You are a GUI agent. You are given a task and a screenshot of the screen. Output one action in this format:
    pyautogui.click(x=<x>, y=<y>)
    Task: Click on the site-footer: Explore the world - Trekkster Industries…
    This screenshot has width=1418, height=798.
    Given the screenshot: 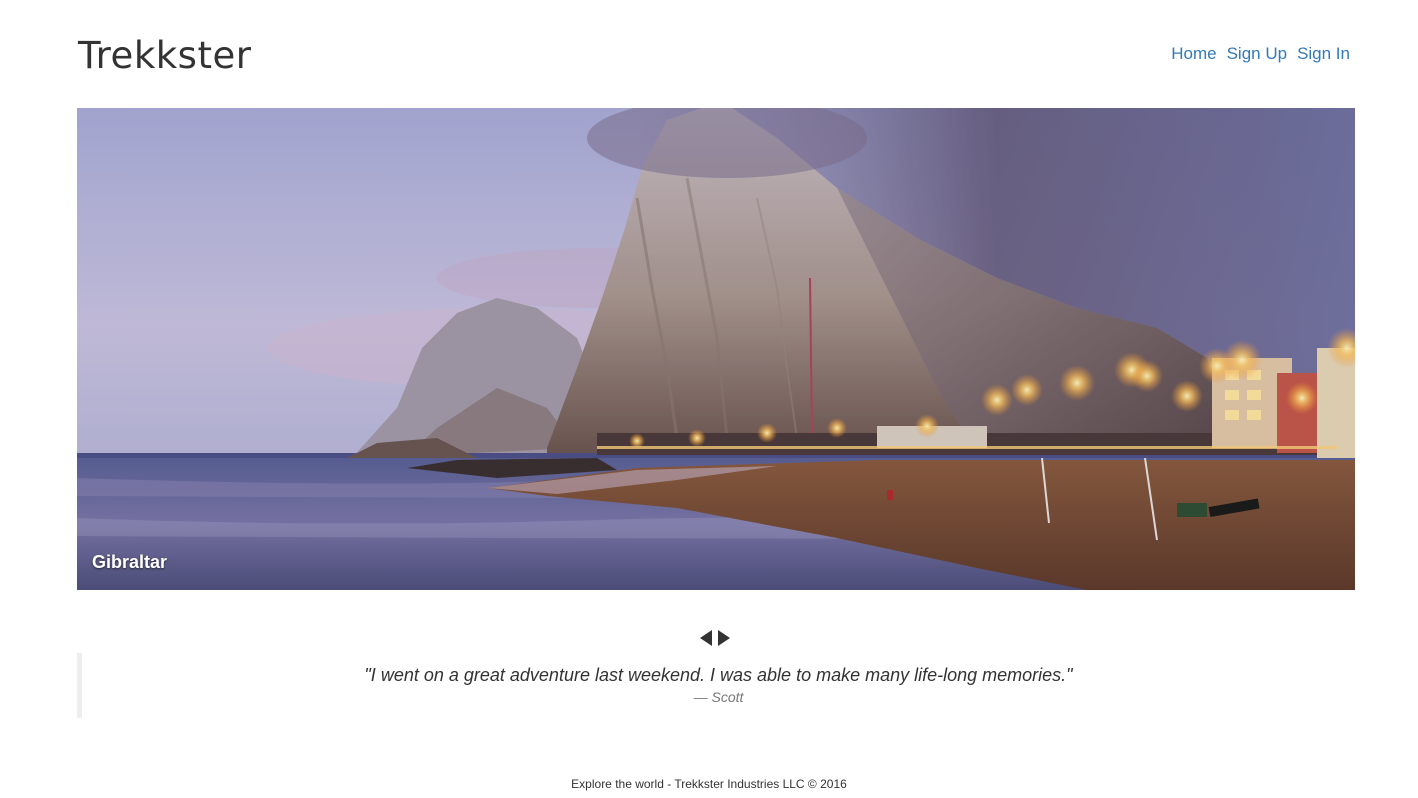 What is the action you would take?
    pyautogui.click(x=709, y=784)
    